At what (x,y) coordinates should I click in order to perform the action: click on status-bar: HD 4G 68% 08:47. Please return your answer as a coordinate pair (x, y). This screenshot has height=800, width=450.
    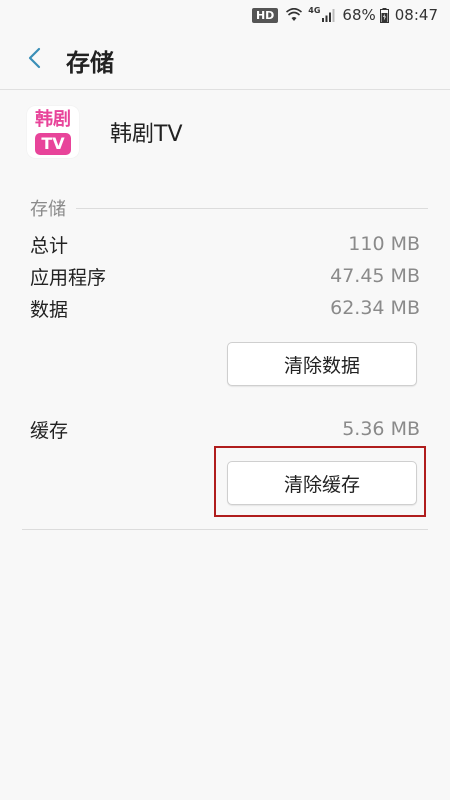
    Looking at the image, I should click on (225, 15).